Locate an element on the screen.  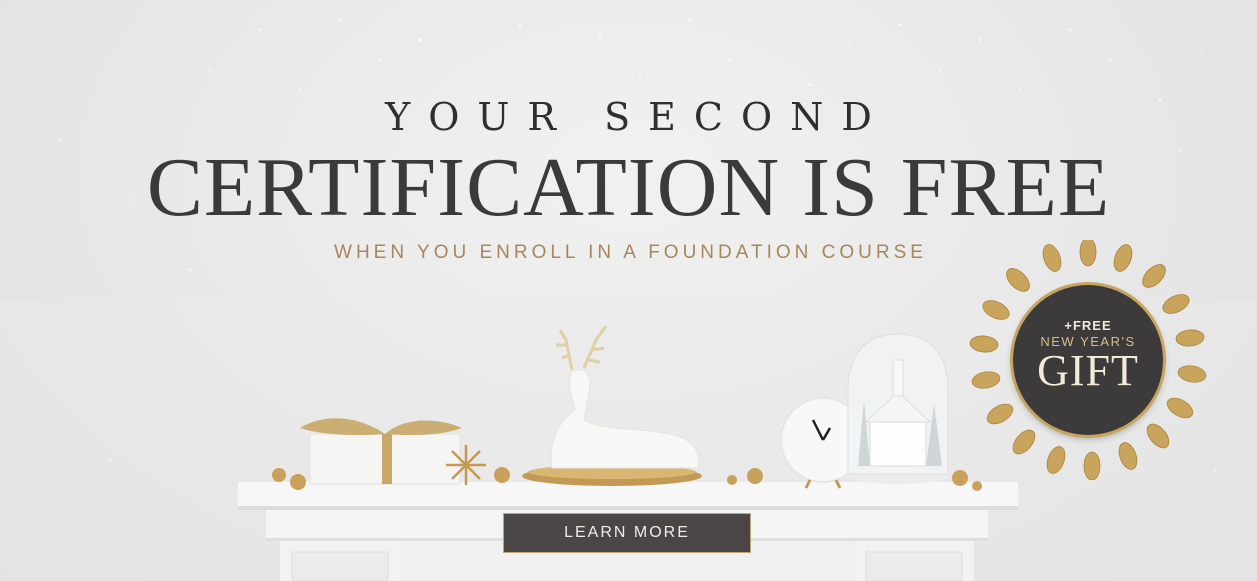
gift-badge: +FREE NEW YEAR'S GIFT is located at coordinates (1088, 360).